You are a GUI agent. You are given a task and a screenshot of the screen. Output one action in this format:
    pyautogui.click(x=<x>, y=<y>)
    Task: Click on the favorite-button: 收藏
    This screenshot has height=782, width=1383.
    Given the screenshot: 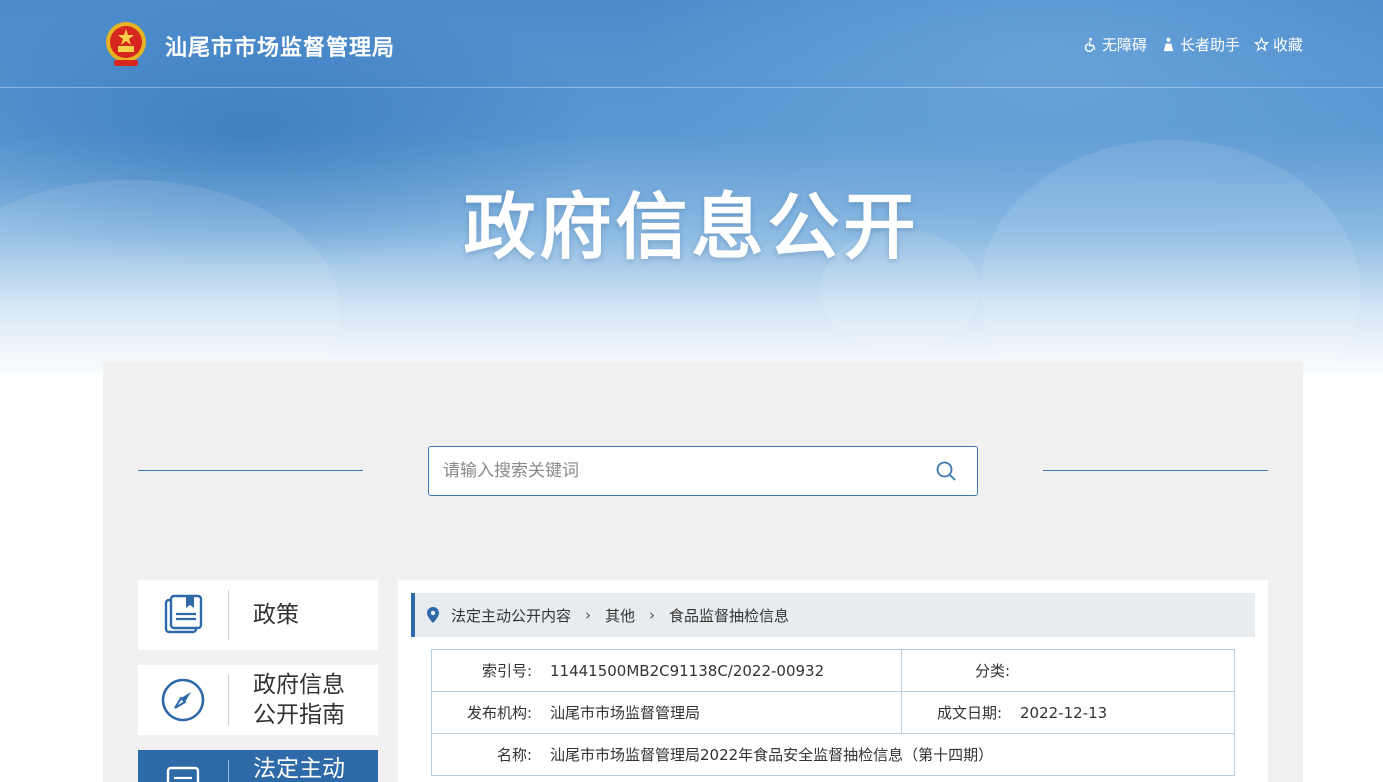 What is the action you would take?
    pyautogui.click(x=1278, y=44)
    